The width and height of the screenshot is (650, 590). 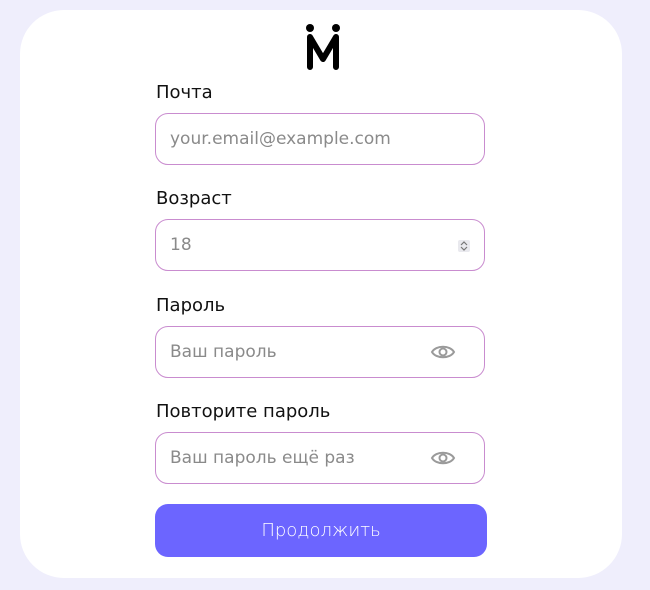 What do you see at coordinates (194, 198) in the screenshot?
I see `age-label: Возраст` at bounding box center [194, 198].